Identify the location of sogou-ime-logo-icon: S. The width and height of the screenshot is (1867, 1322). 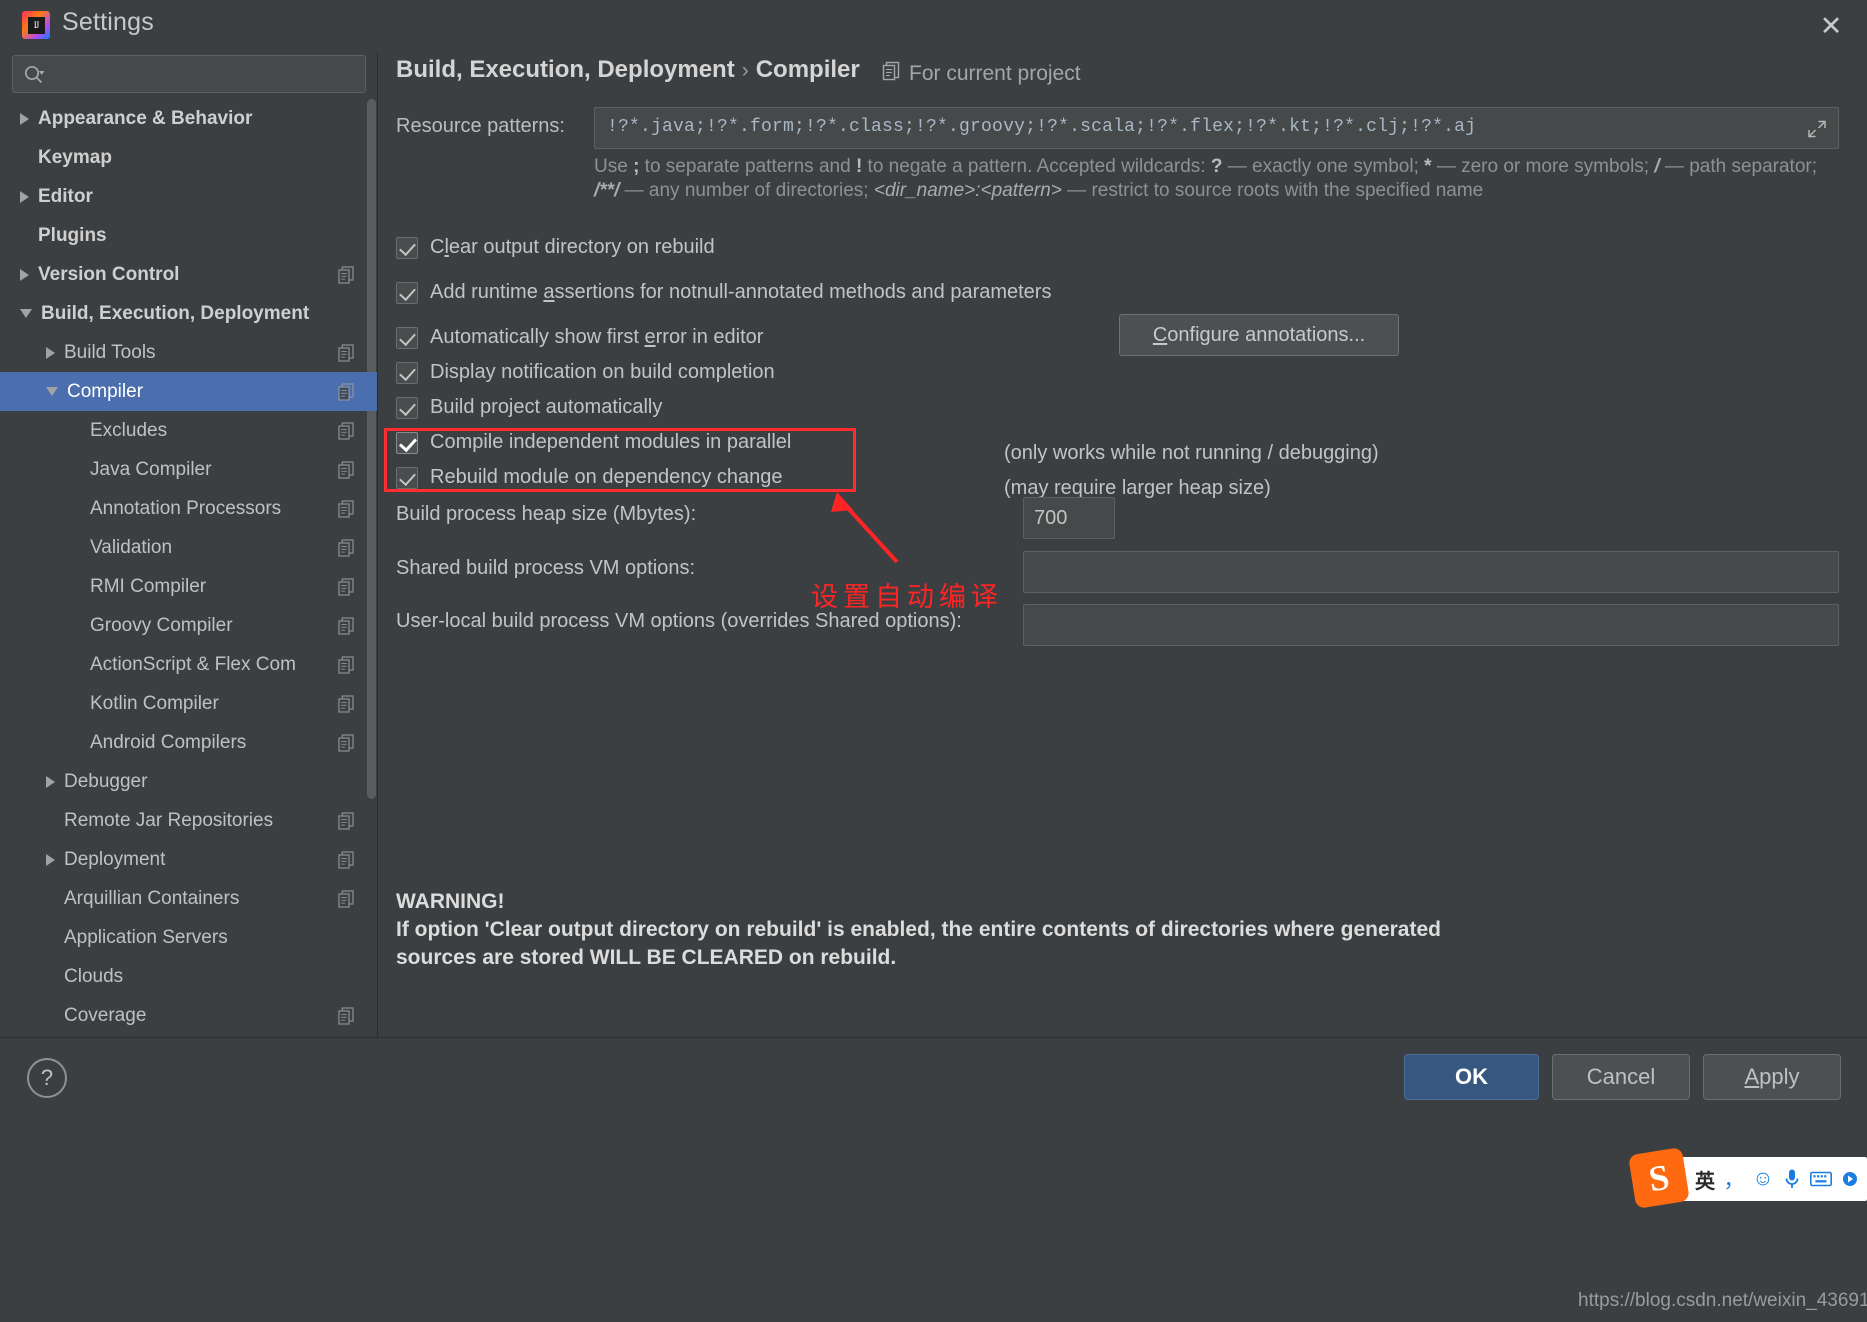
(1659, 1178).